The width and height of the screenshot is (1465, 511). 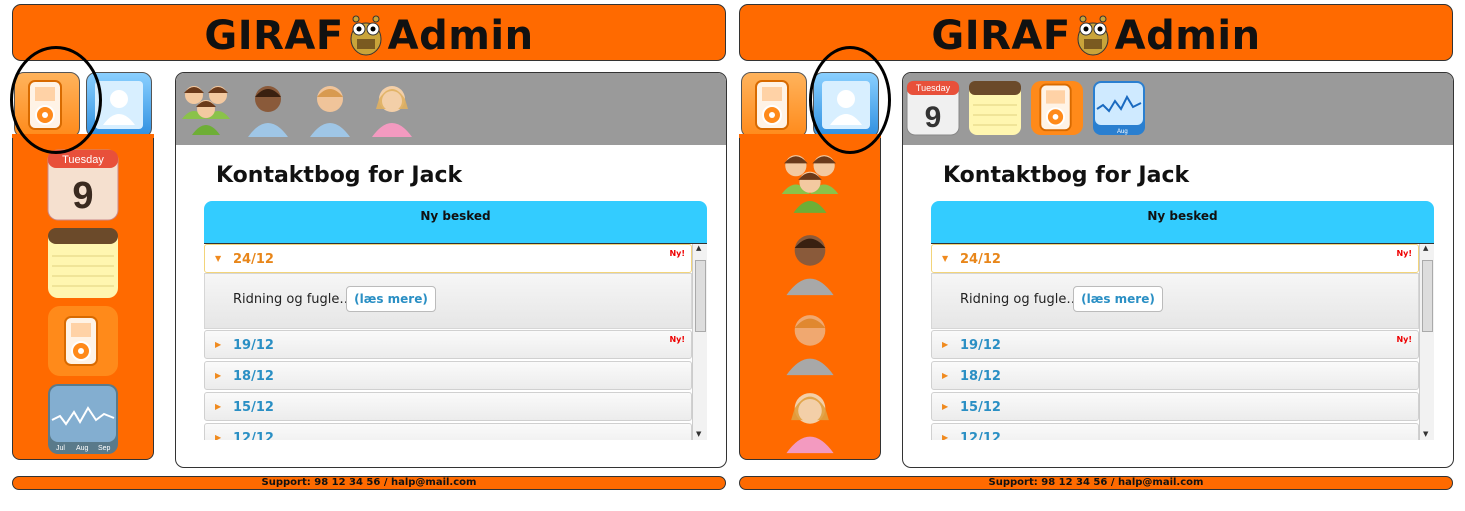 What do you see at coordinates (451, 109) in the screenshot?
I see `toolbar` at bounding box center [451, 109].